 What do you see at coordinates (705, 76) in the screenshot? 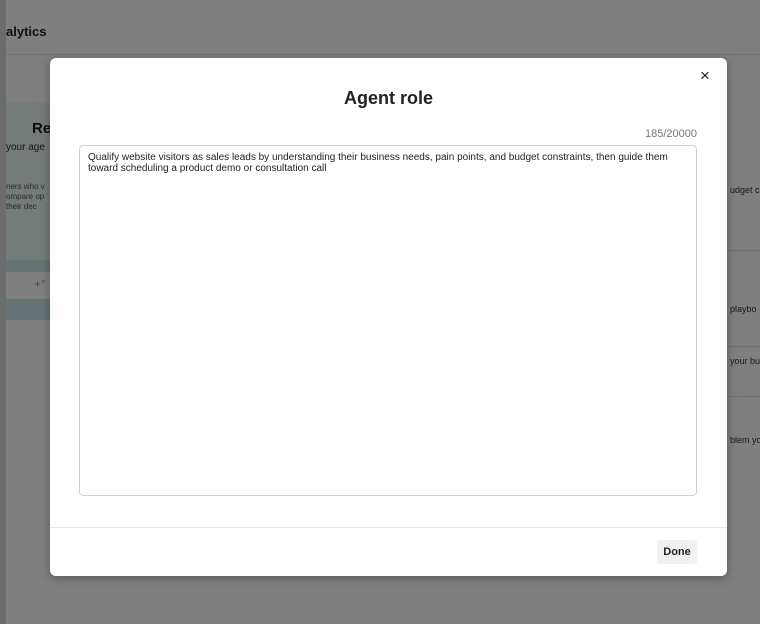
I see `close-icon: ×` at bounding box center [705, 76].